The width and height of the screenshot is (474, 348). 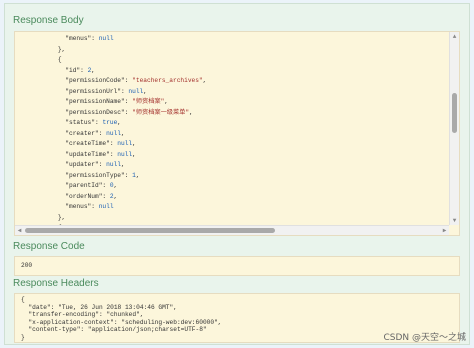 What do you see at coordinates (19, 230) in the screenshot?
I see `scroll-left-icon: ◀` at bounding box center [19, 230].